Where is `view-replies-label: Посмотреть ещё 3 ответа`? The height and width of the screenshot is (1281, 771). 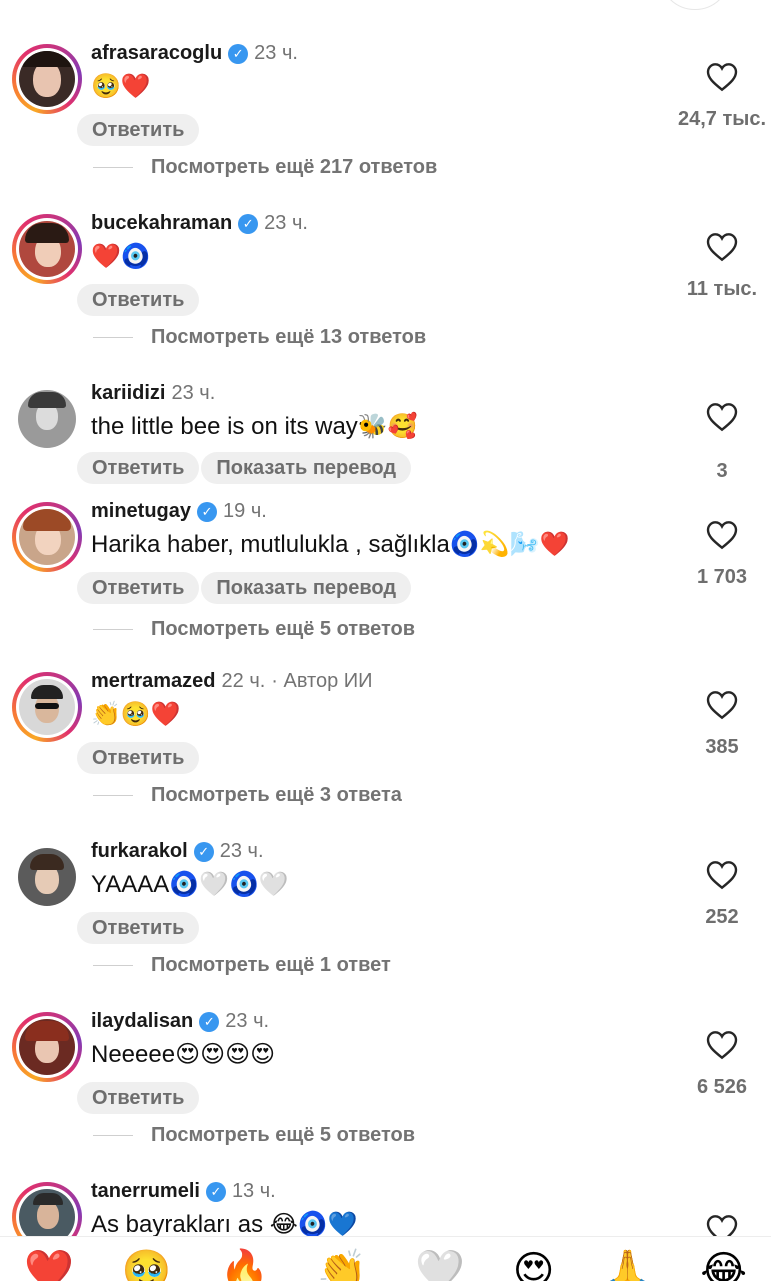 view-replies-label: Посмотреть ещё 3 ответа is located at coordinates (276, 795).